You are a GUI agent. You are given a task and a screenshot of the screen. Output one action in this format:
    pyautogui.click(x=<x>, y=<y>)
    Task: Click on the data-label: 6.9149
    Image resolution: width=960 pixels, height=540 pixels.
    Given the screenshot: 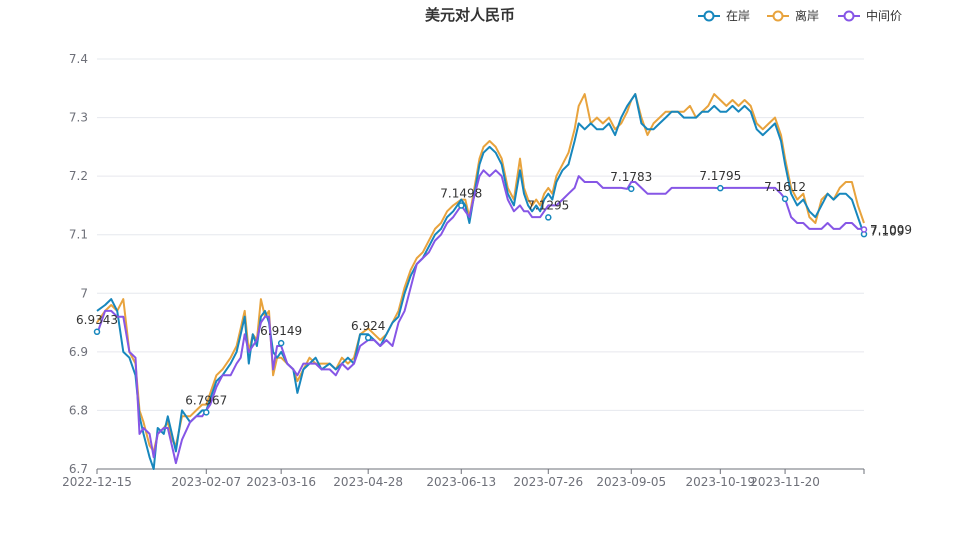 What is the action you would take?
    pyautogui.click(x=281, y=331)
    